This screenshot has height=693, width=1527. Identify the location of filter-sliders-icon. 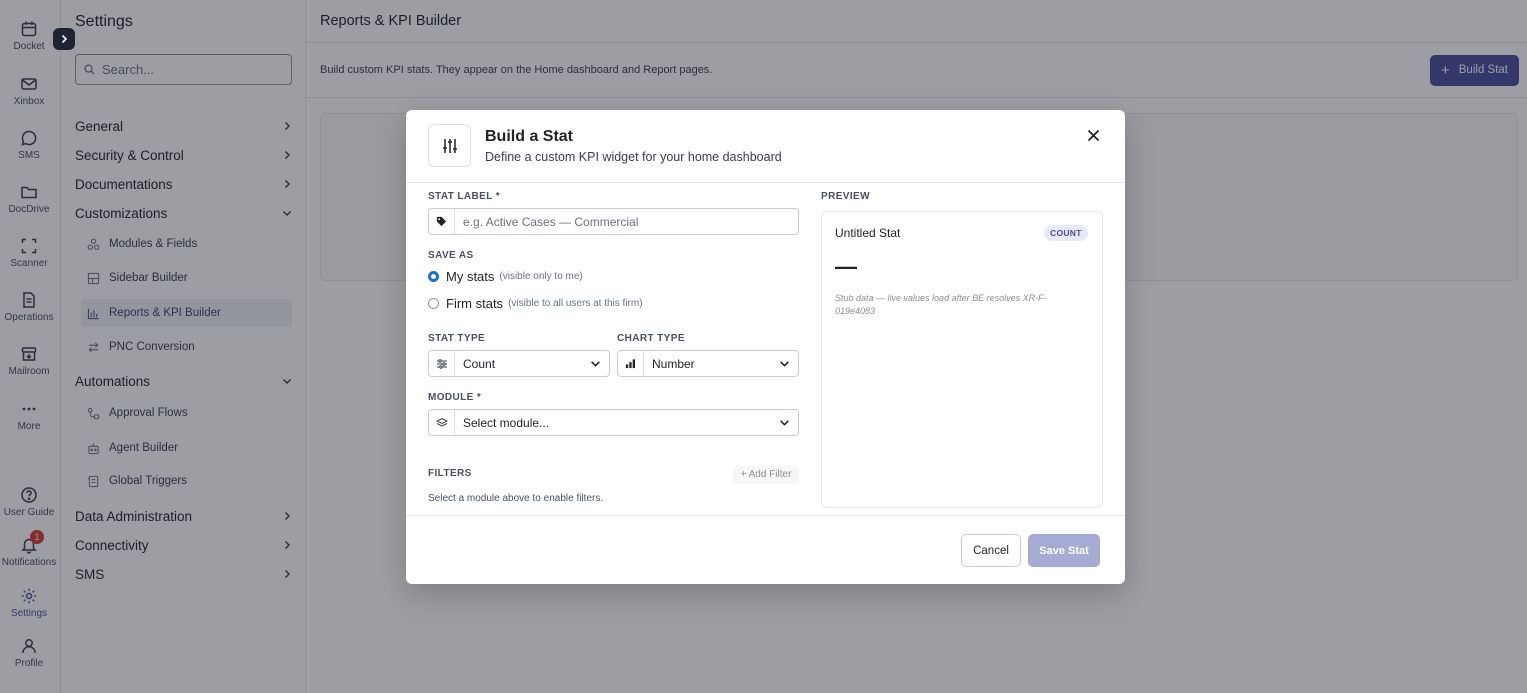
(442, 363).